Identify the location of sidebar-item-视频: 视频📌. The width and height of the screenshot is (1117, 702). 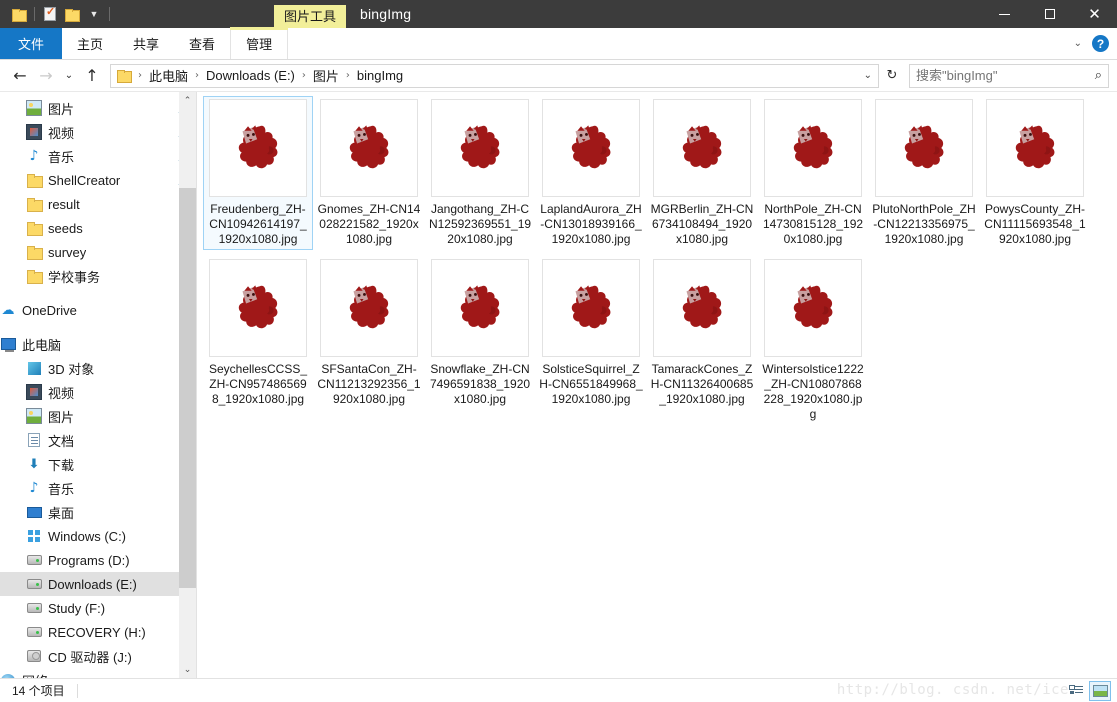
(98, 132).